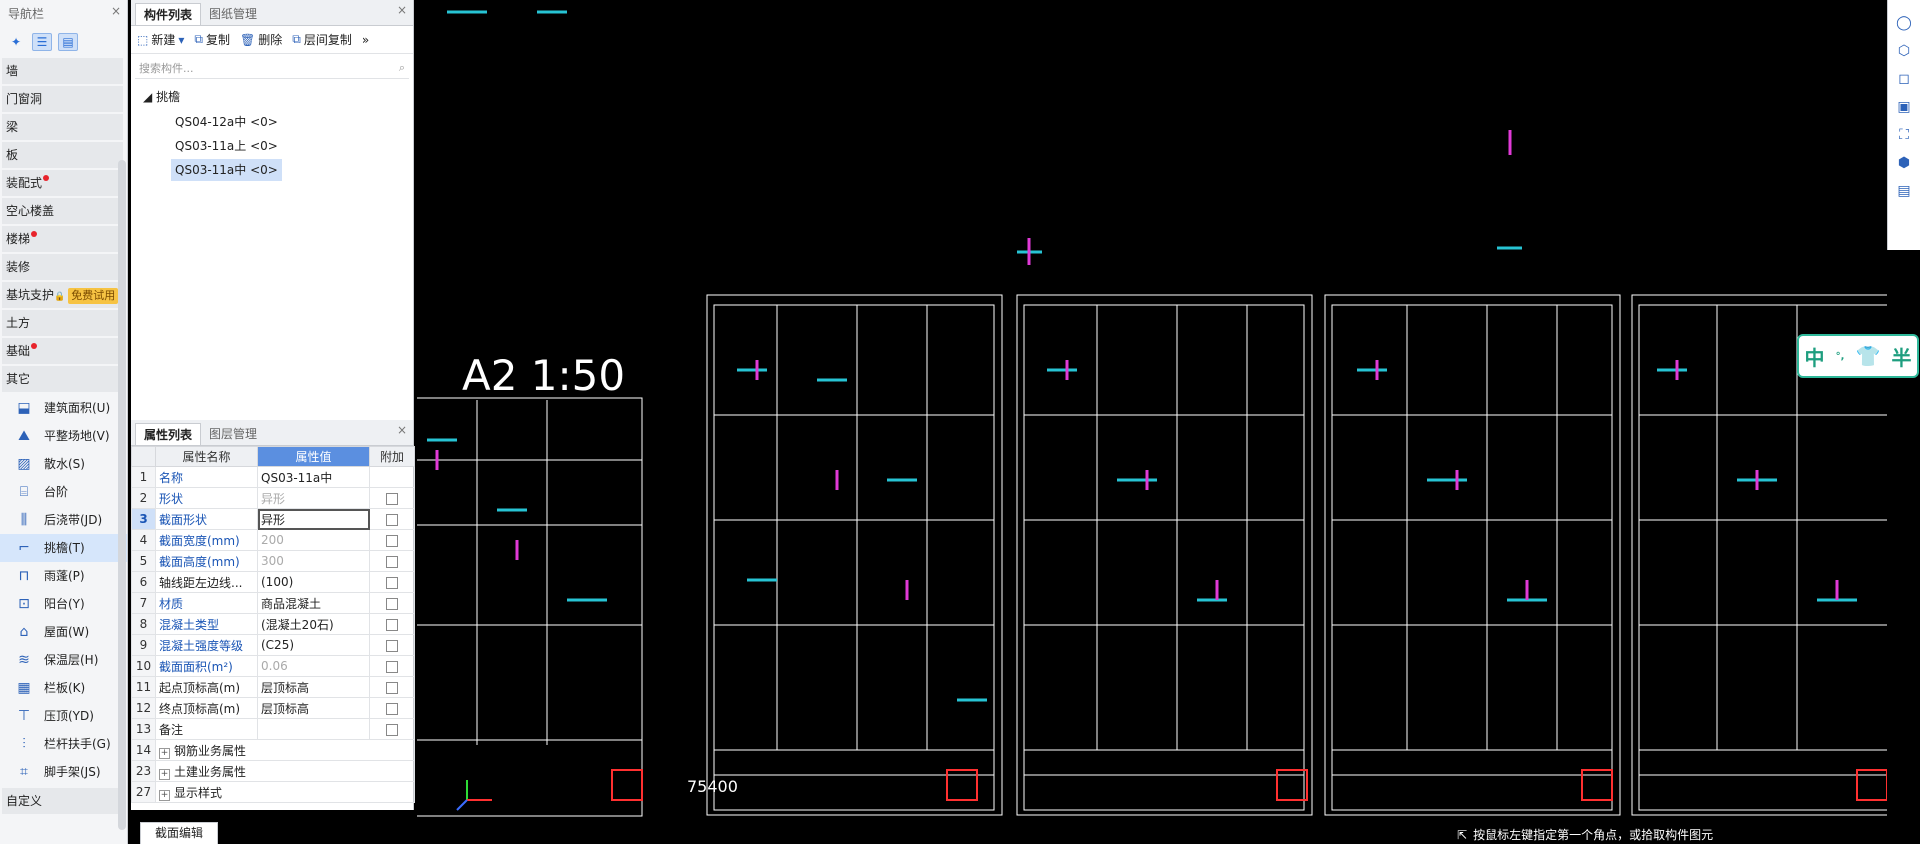  I want to click on layer-view-icon: ⬢, so click(1904, 163).